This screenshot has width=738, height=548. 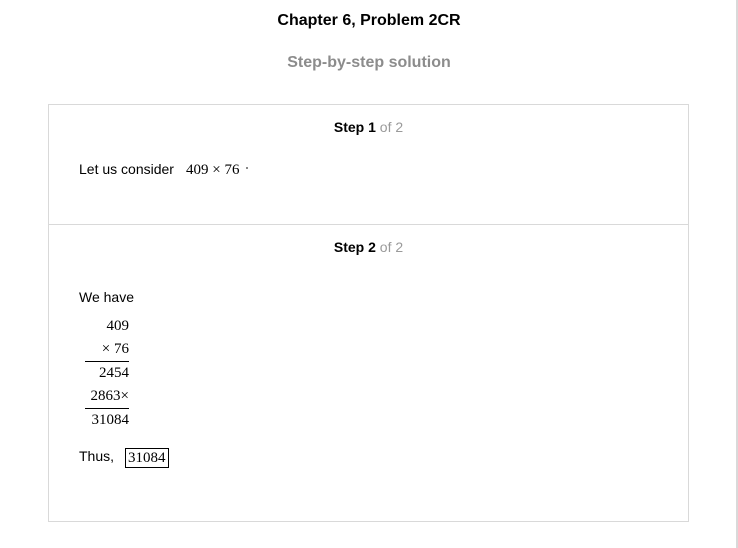 I want to click on step-1-header: Step 1 of 2, so click(x=368, y=127).